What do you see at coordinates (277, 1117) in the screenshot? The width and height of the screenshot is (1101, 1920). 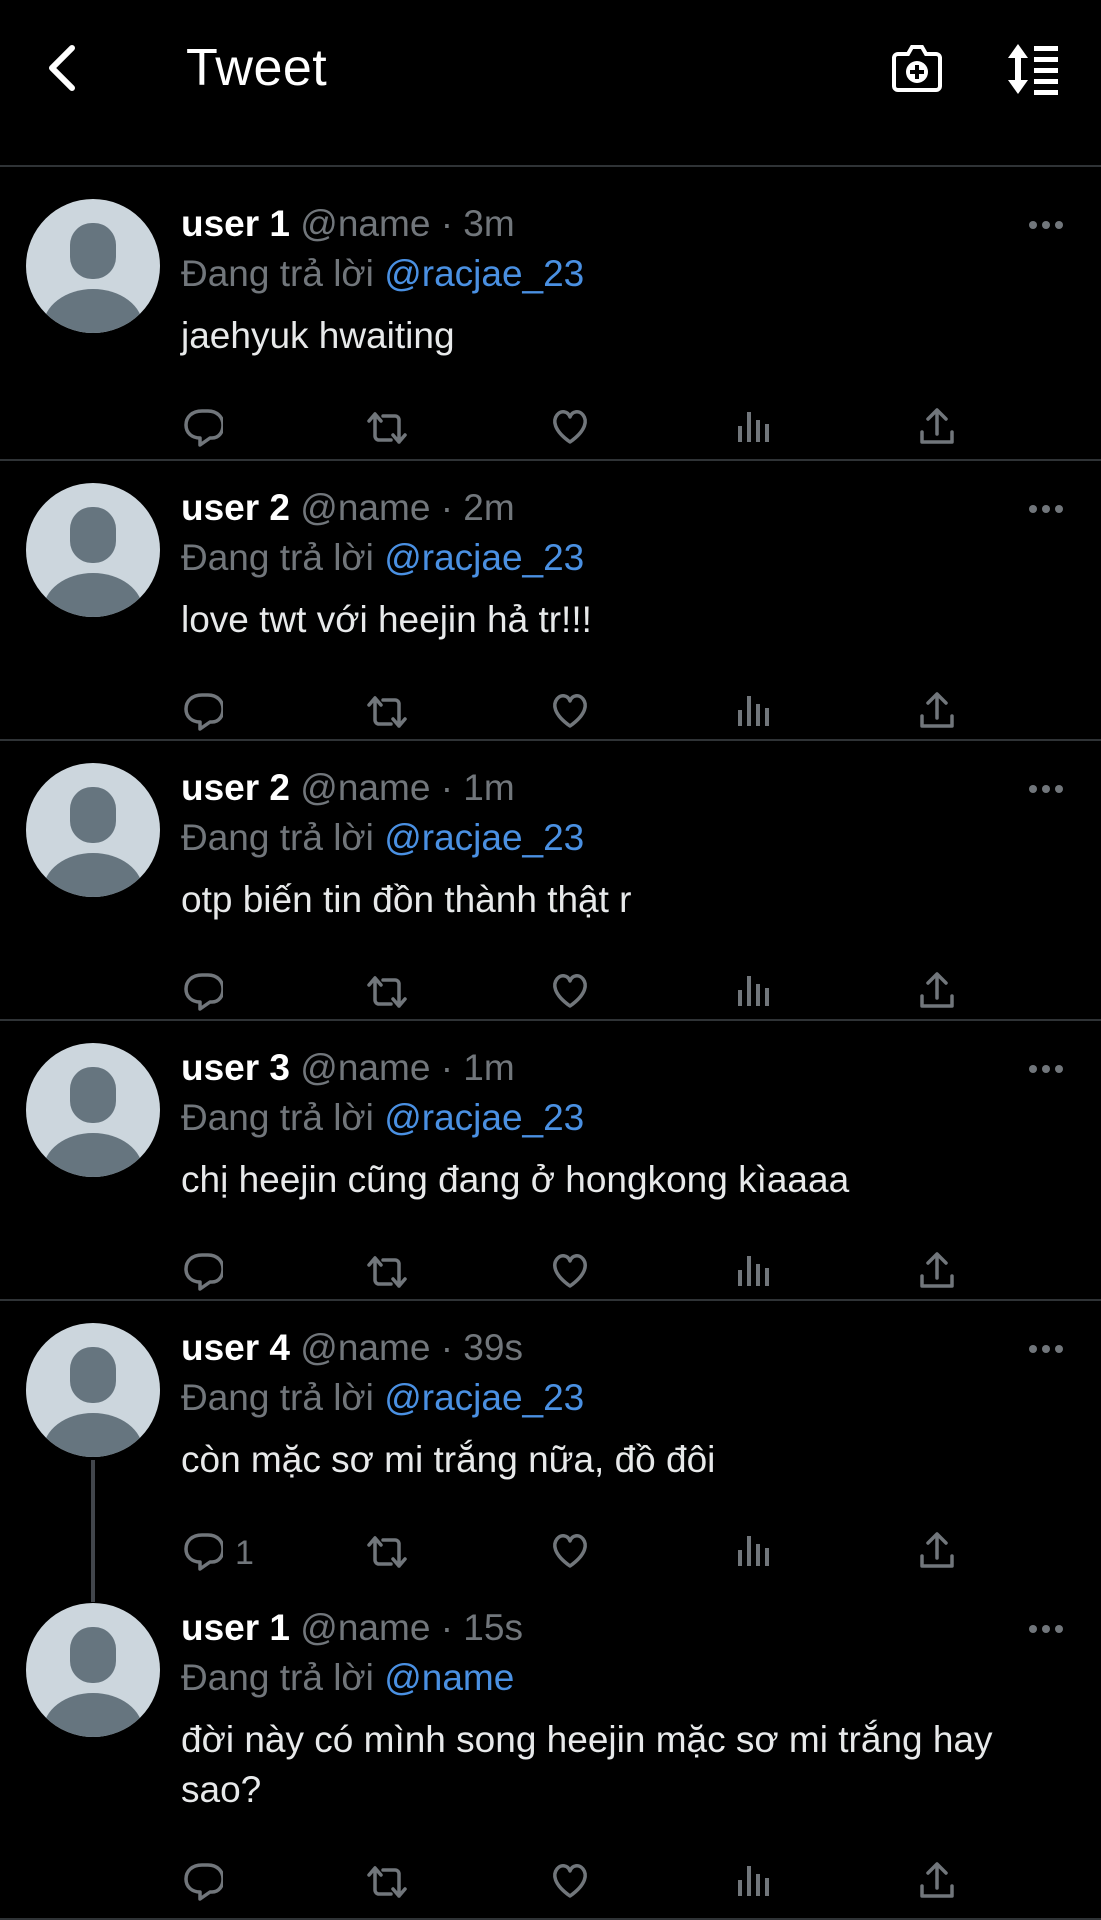 I see `replying-to-label: Đang trả lời` at bounding box center [277, 1117].